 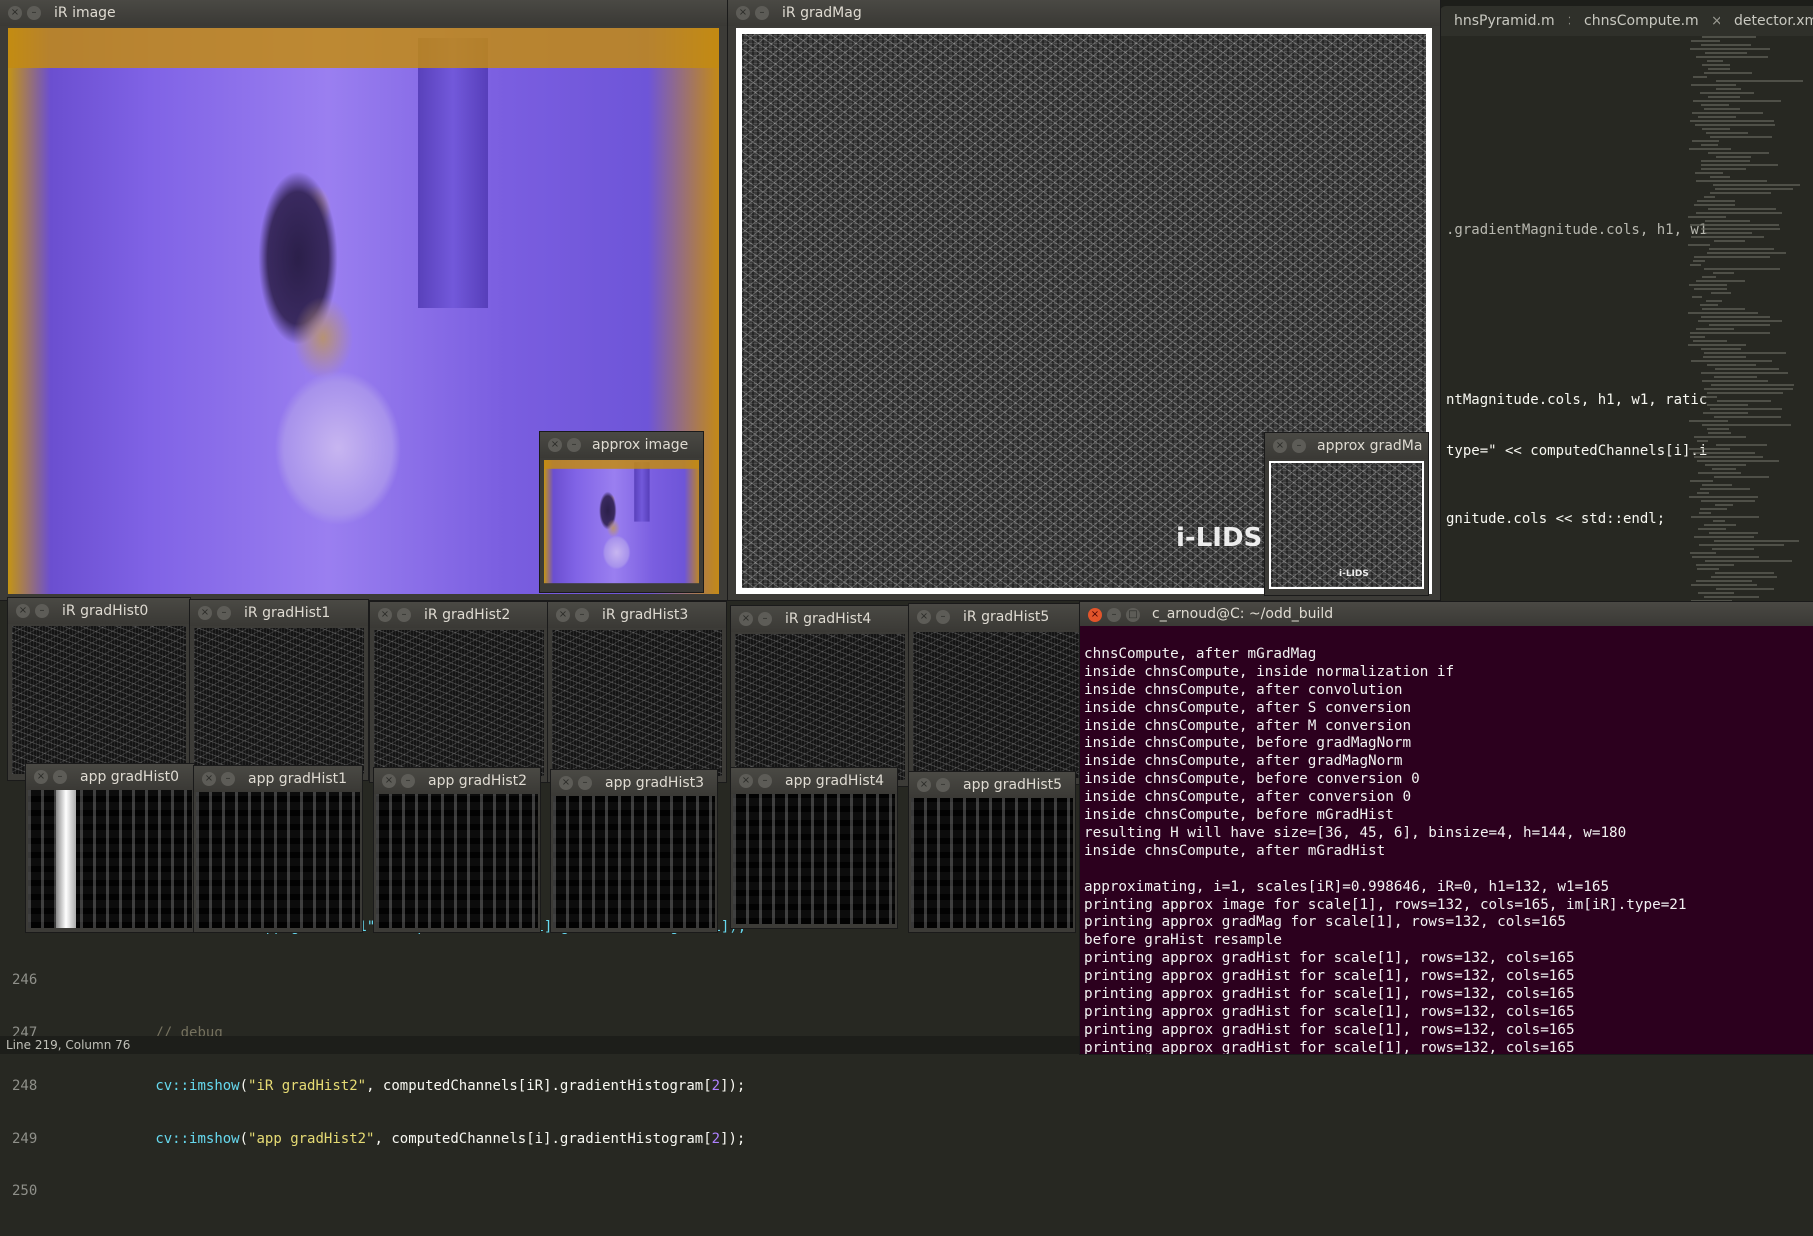 I want to click on tab-chns-pyramid: hnsPyramid.m ×, so click(x=1514, y=21).